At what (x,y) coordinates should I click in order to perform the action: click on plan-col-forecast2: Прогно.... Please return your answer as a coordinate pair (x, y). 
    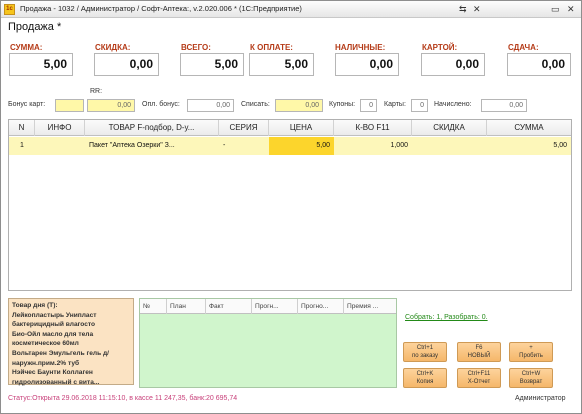
    Looking at the image, I should click on (321, 306).